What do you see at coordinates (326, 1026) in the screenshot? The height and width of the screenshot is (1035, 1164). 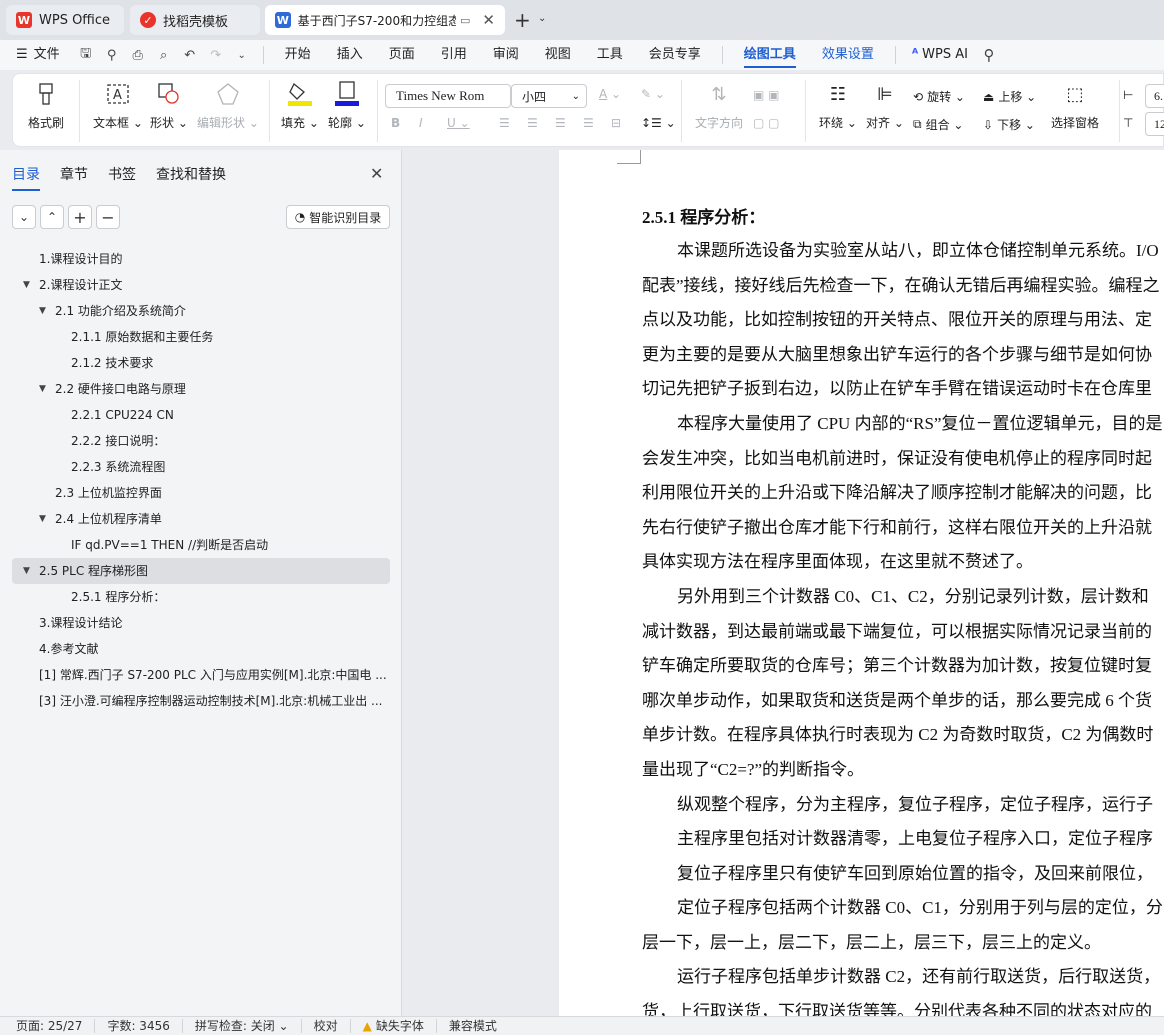 I see `proofread-button: 校对` at bounding box center [326, 1026].